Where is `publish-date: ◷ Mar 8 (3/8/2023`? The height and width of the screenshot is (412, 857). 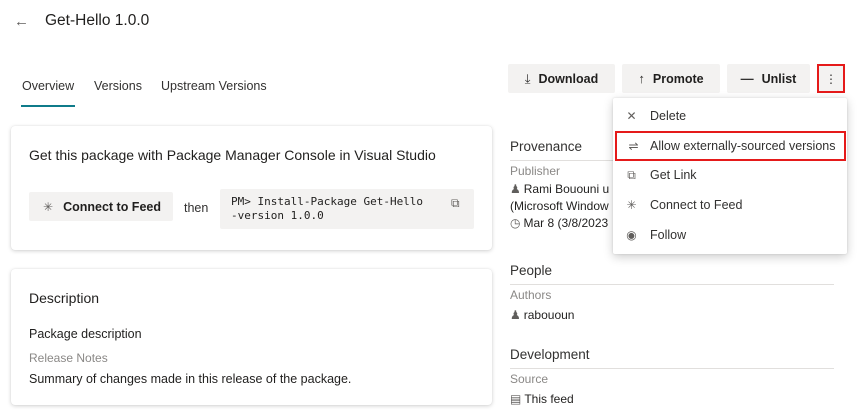
publish-date: ◷ Mar 8 (3/8/2023 is located at coordinates (559, 223).